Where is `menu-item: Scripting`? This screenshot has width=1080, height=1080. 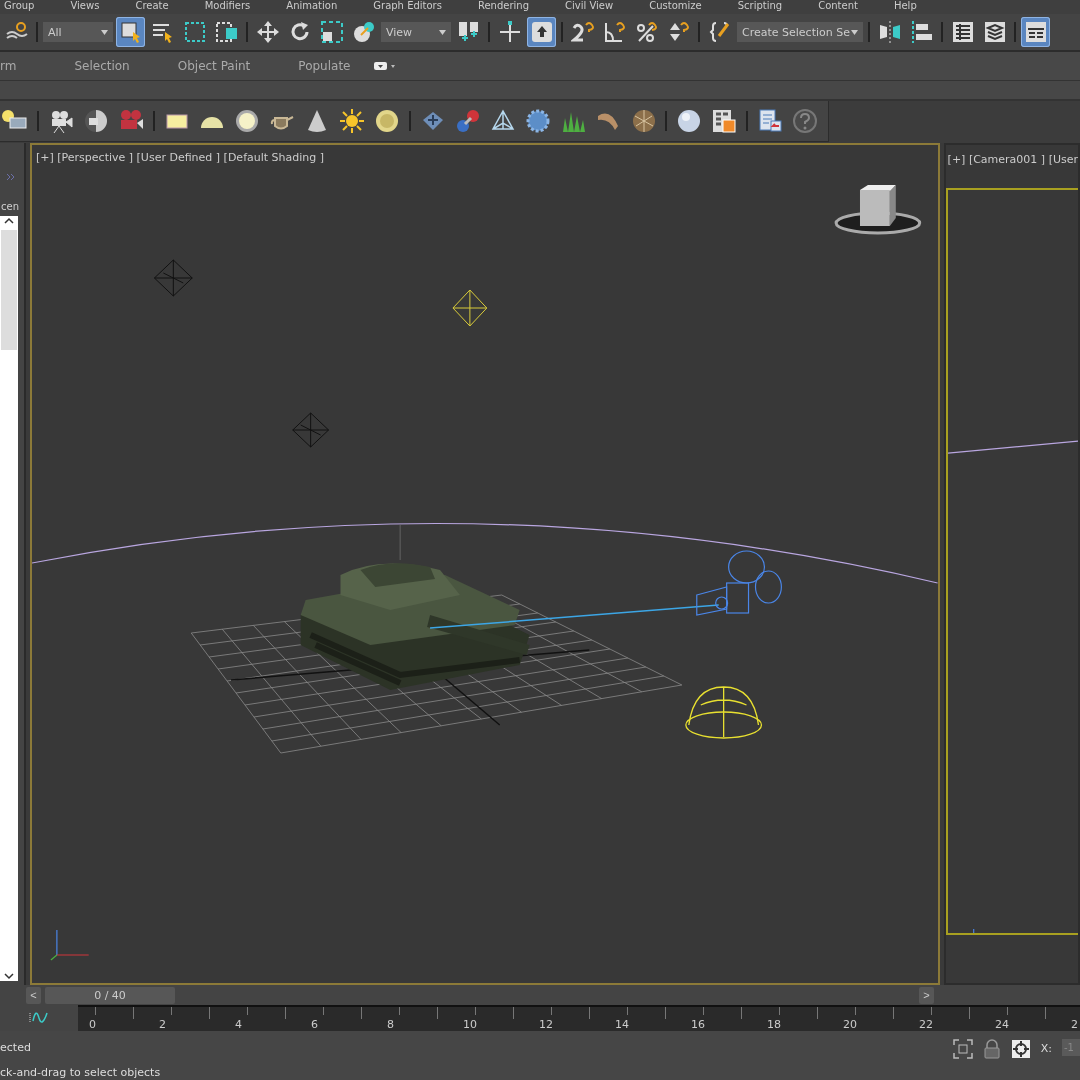
menu-item: Scripting is located at coordinates (760, 7).